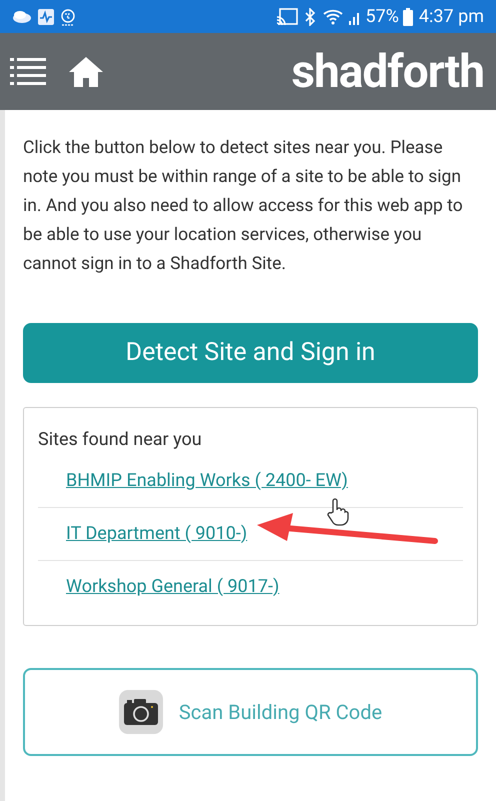 Image resolution: width=496 pixels, height=801 pixels. What do you see at coordinates (46, 16) in the screenshot?
I see `pulse-icon` at bounding box center [46, 16].